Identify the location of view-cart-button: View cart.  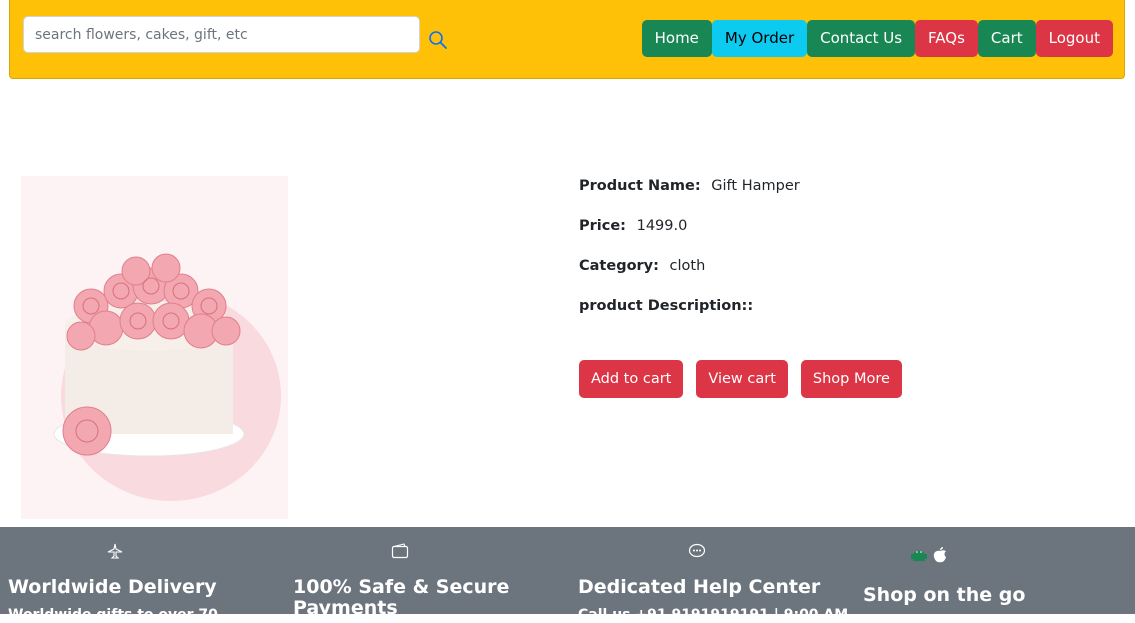
(742, 379).